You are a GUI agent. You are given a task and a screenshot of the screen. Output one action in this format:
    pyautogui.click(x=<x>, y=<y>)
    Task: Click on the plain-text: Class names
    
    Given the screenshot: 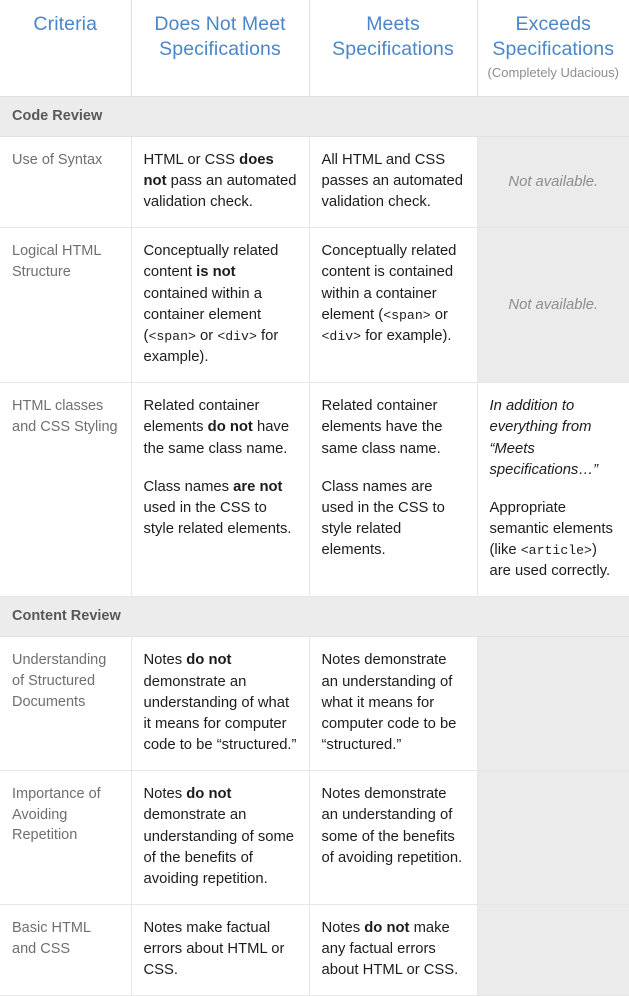 What is the action you would take?
    pyautogui.click(x=188, y=486)
    